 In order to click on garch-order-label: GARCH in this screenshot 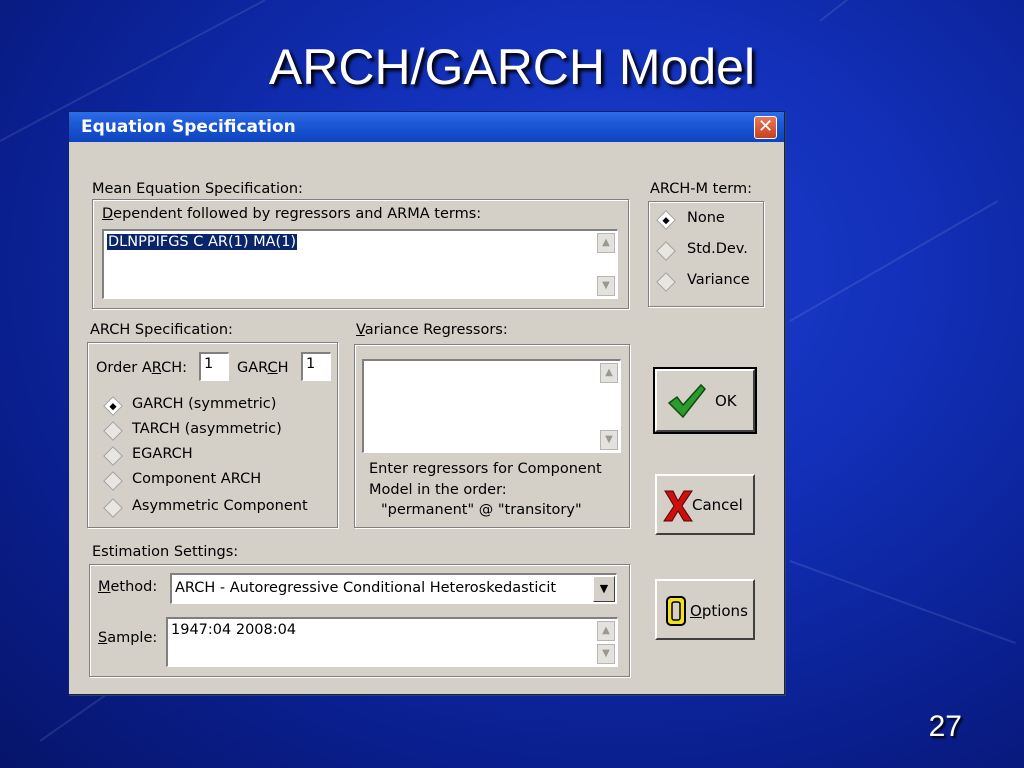, I will do `click(263, 368)`.